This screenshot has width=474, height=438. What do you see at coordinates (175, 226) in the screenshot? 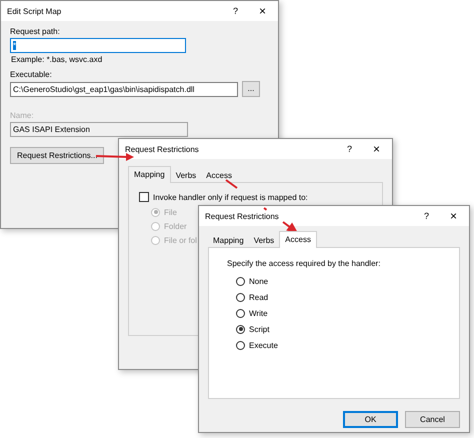
I see `option-label: Folder` at bounding box center [175, 226].